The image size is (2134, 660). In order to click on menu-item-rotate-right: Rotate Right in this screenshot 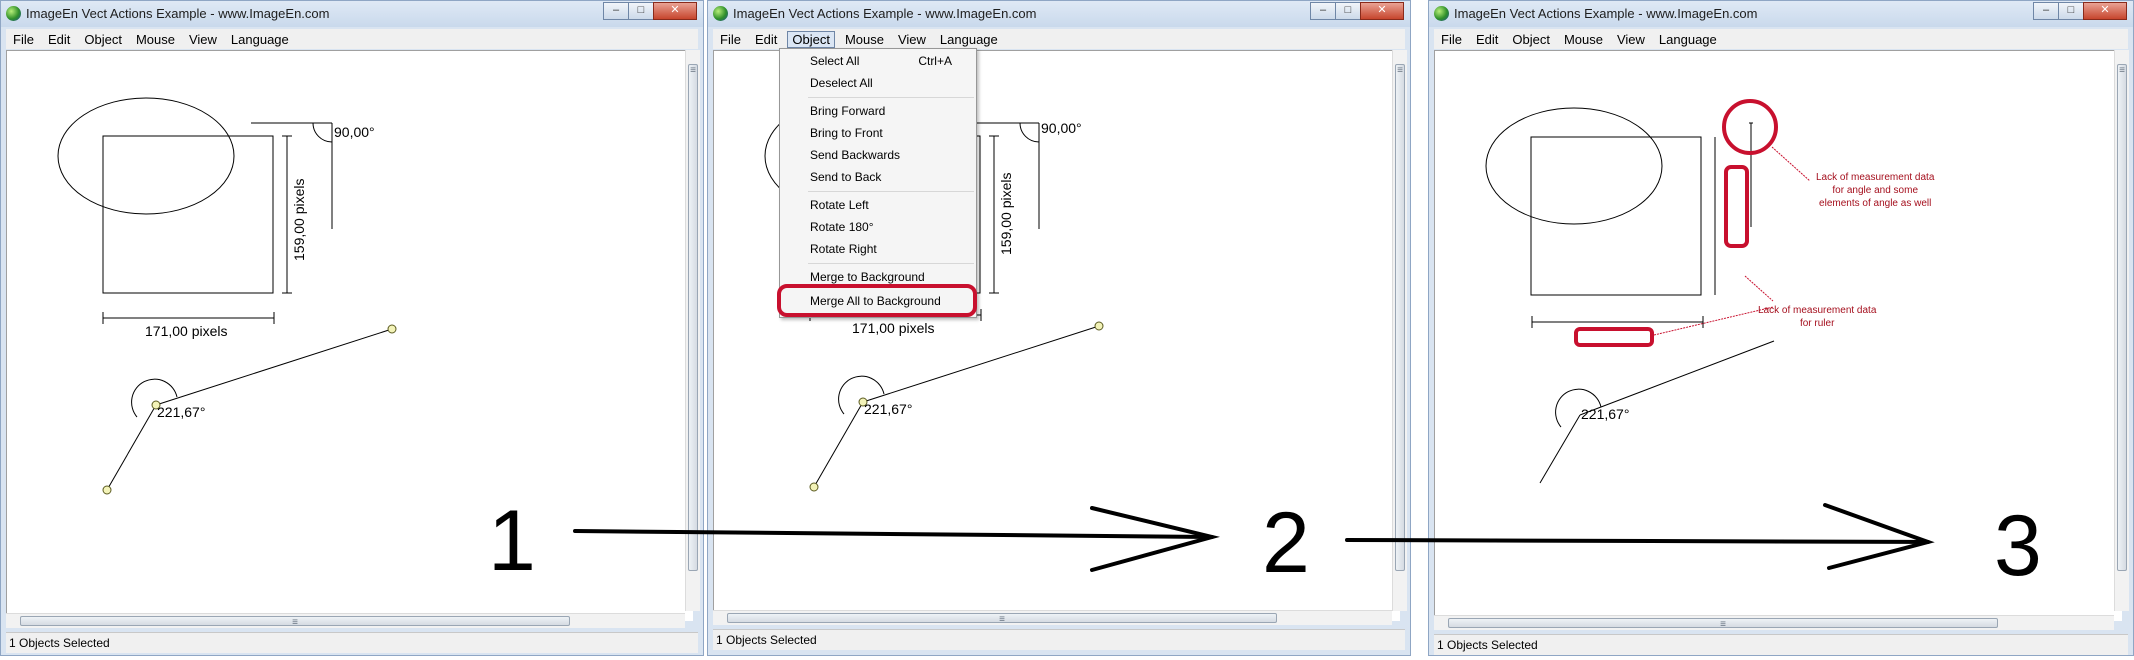, I will do `click(878, 249)`.